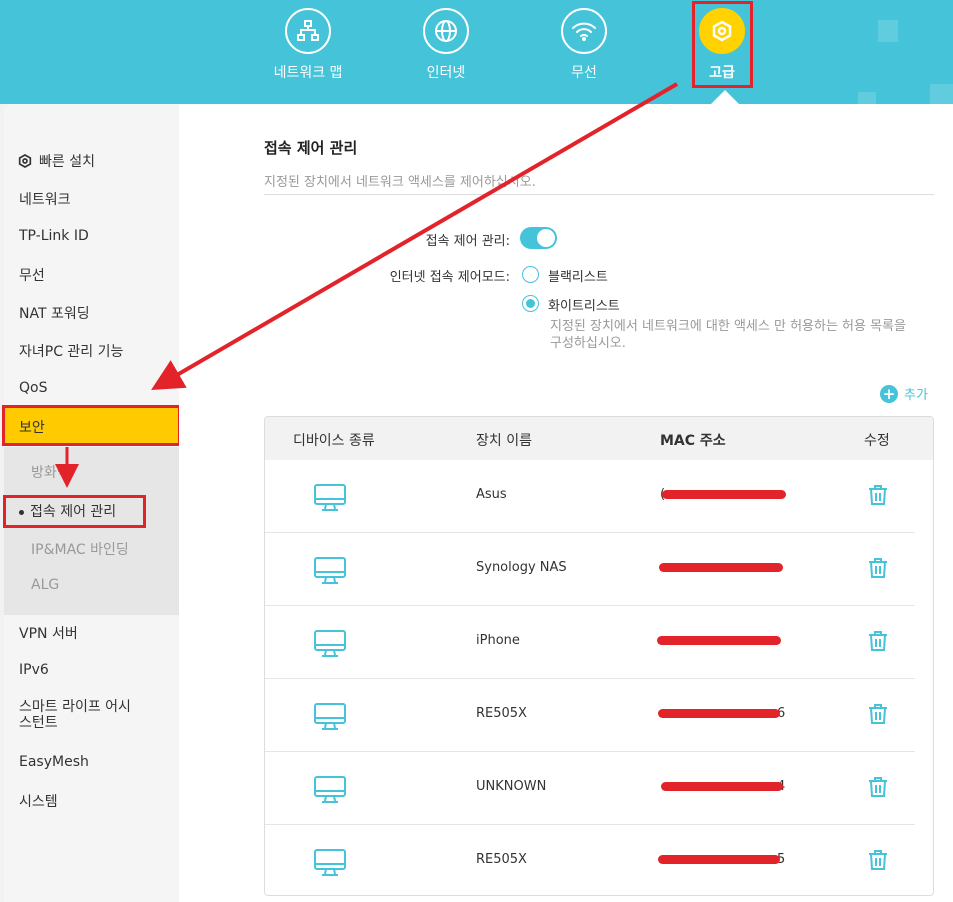 The width and height of the screenshot is (953, 902). What do you see at coordinates (38, 801) in the screenshot?
I see `sidebar-item-system: 시스템` at bounding box center [38, 801].